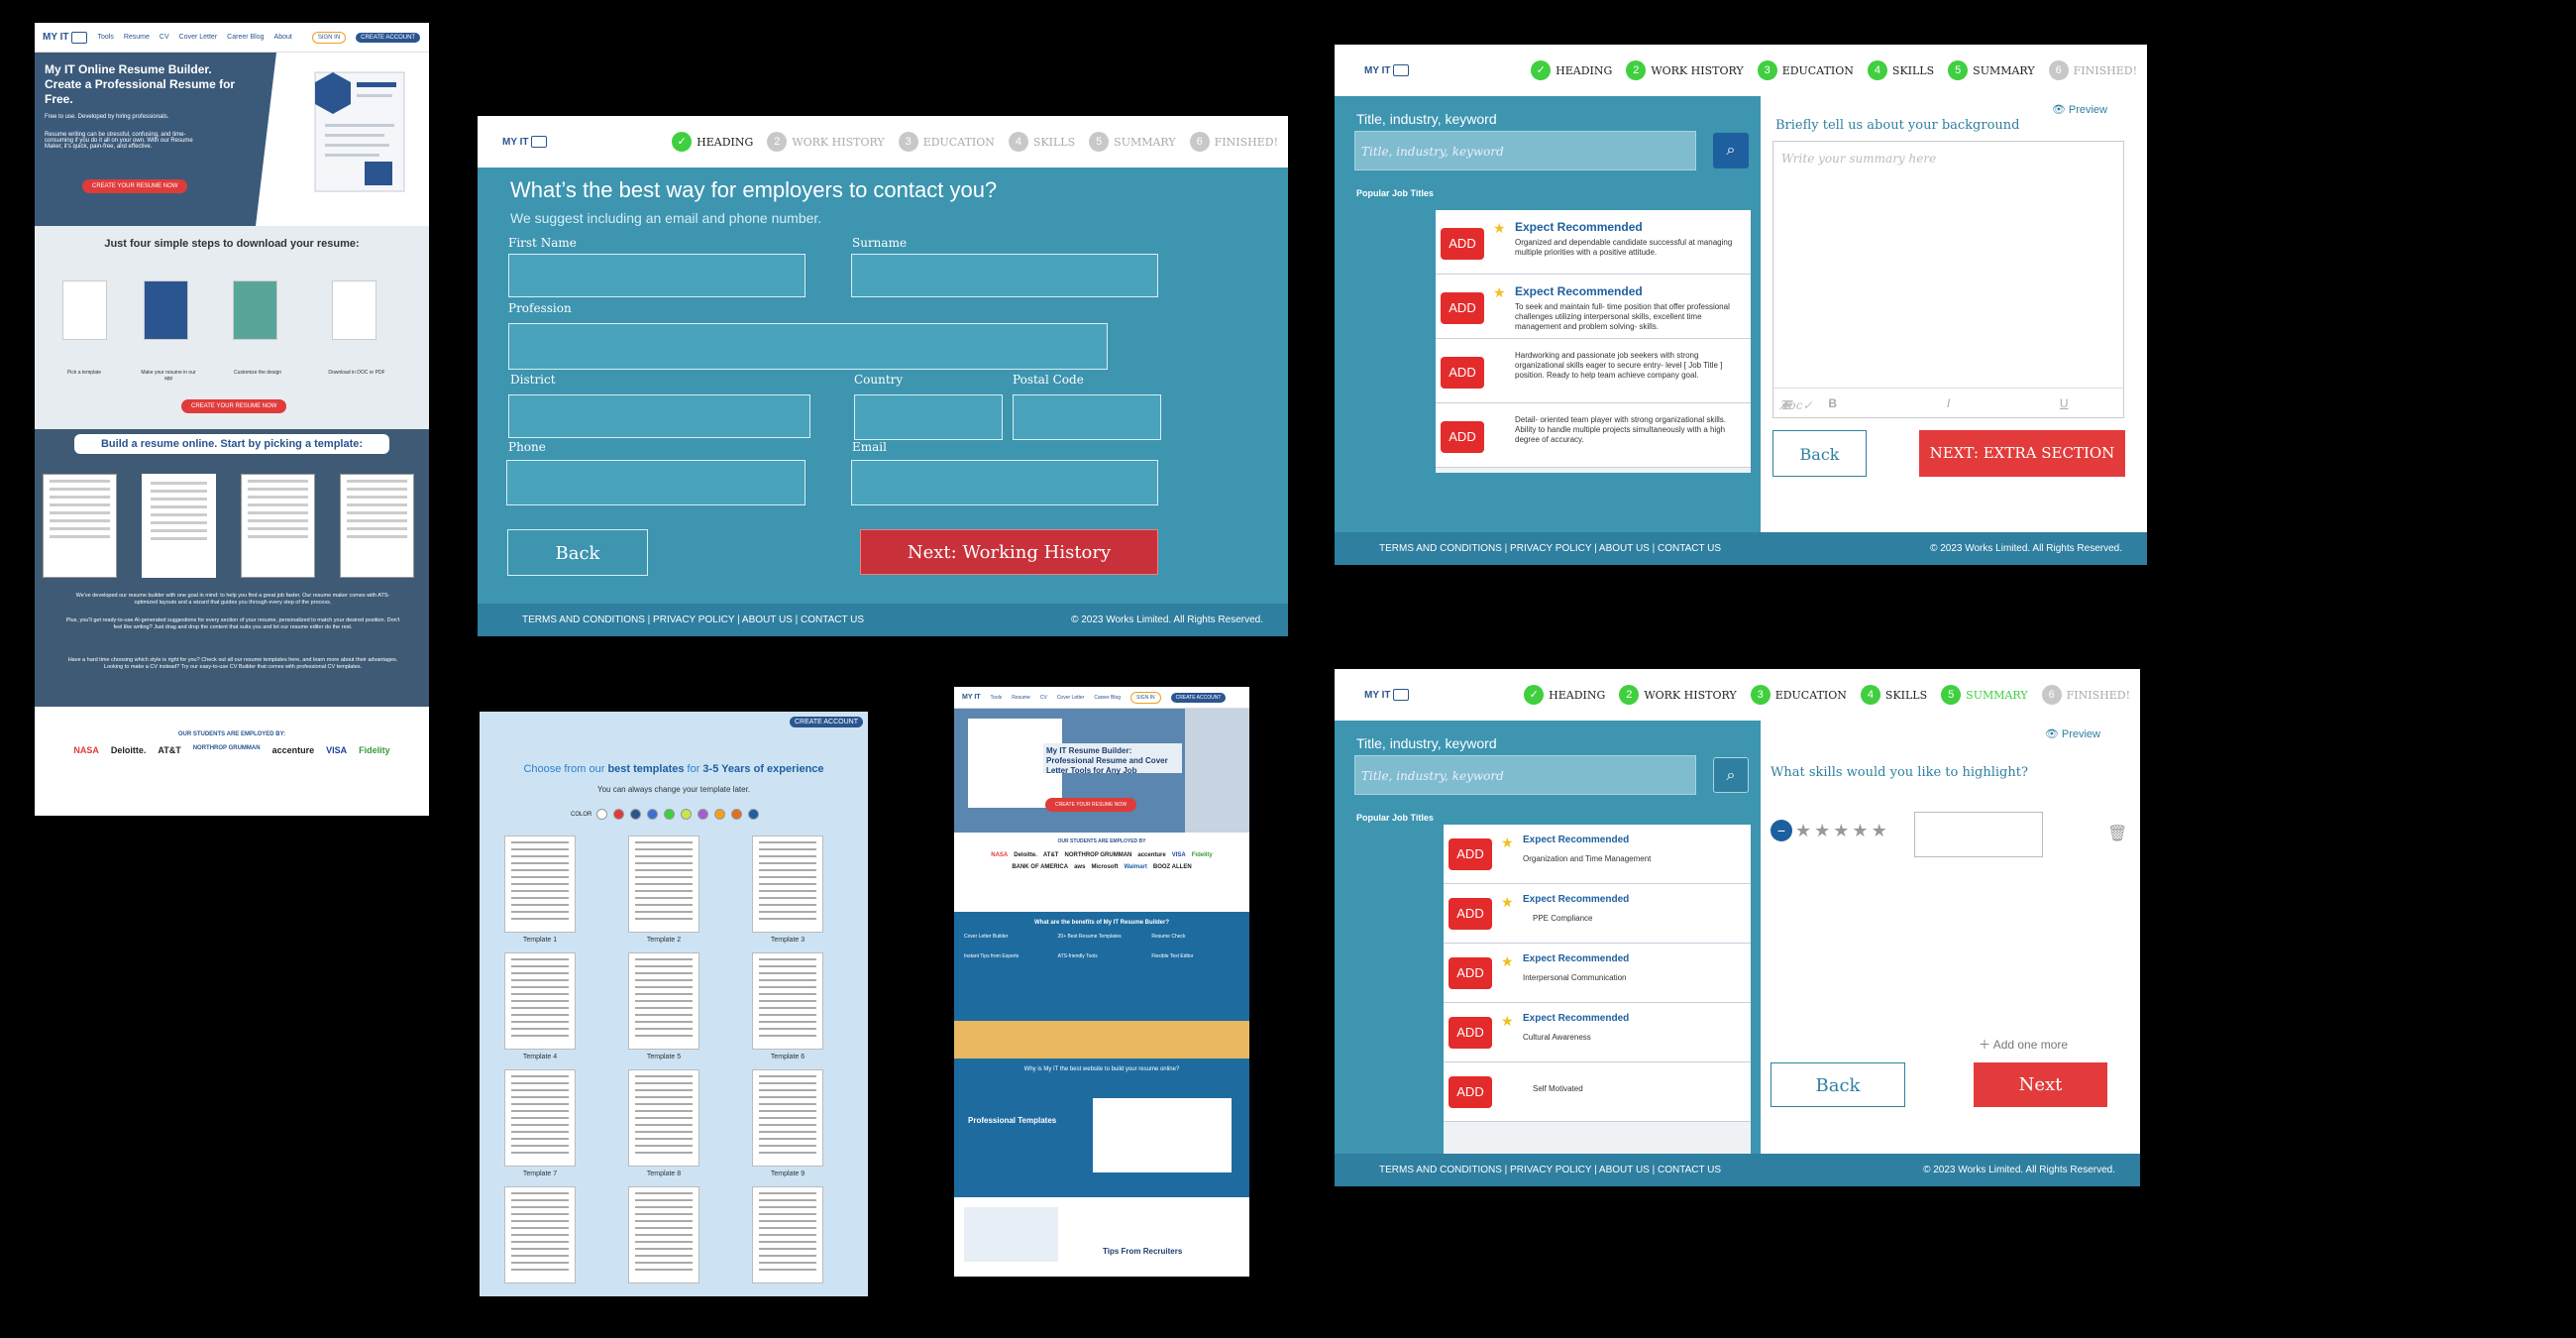 This screenshot has width=2576, height=1338. Describe the element at coordinates (808, 347) in the screenshot. I see `profession-field` at that location.